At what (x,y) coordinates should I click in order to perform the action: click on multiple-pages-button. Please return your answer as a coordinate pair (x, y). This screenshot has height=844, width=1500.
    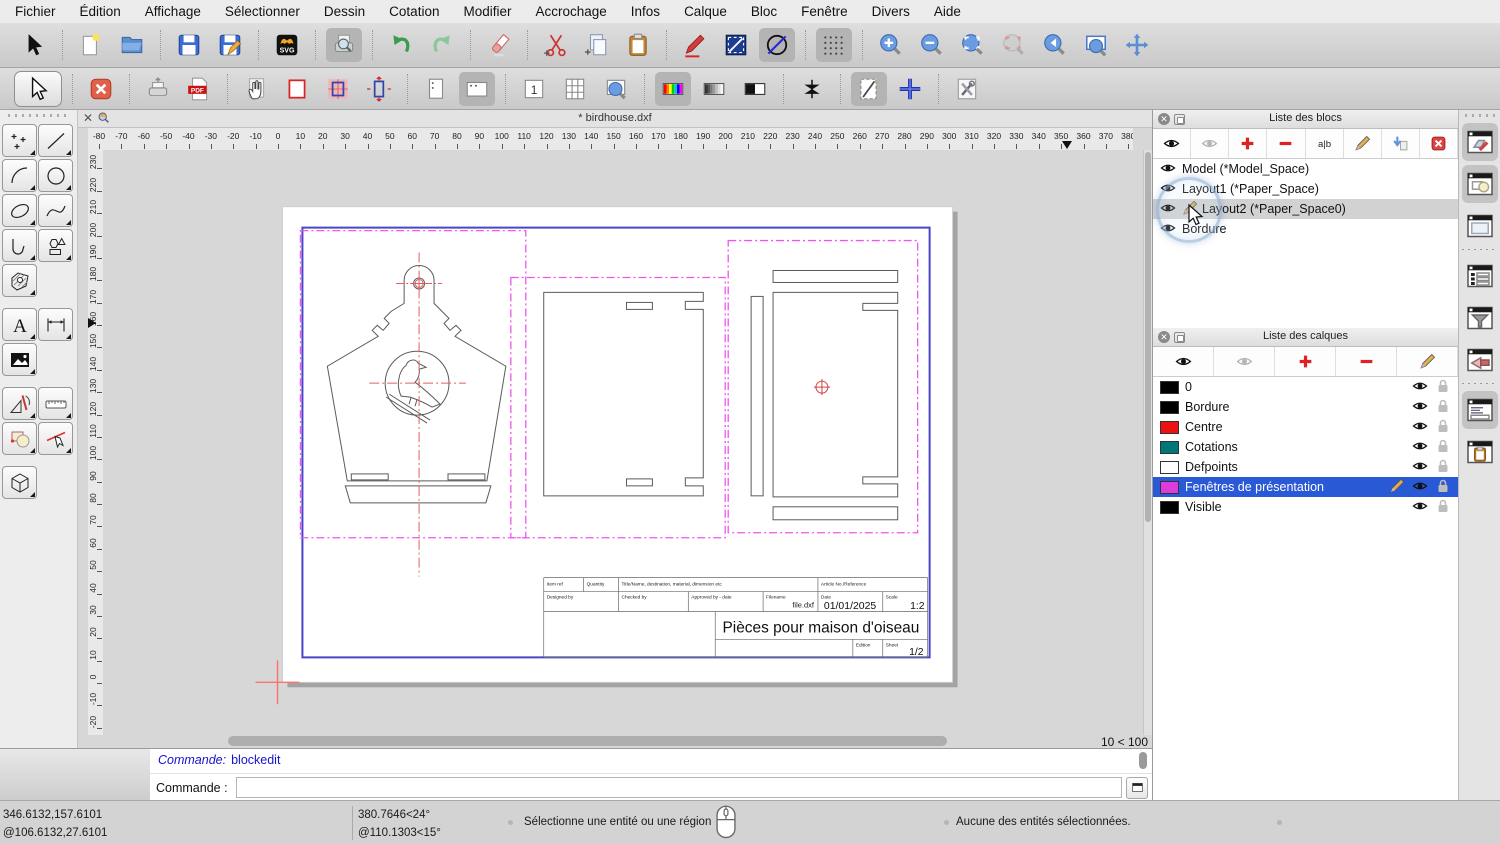
    Looking at the image, I should click on (575, 89).